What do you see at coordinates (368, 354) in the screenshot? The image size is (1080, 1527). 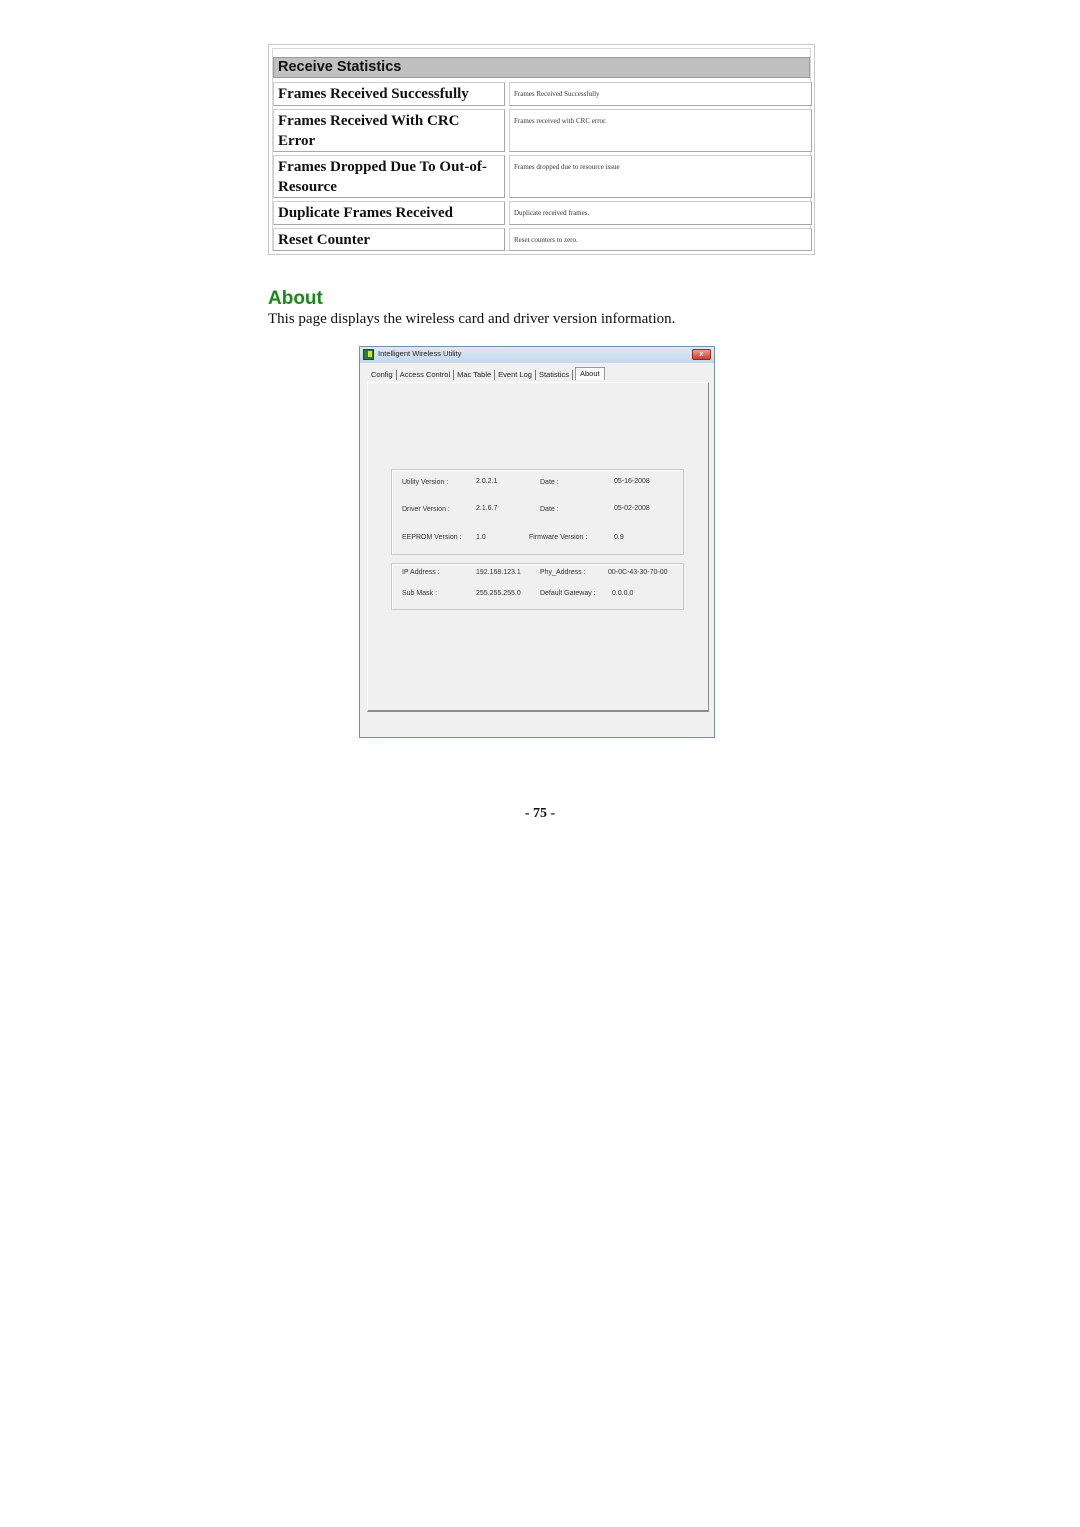 I see `app-icon` at bounding box center [368, 354].